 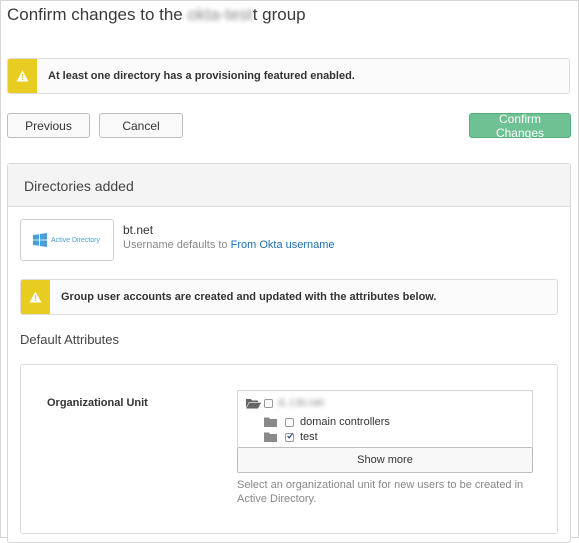 What do you see at coordinates (301, 403) in the screenshot?
I see `root-ou-redacted: d..t.bt.net` at bounding box center [301, 403].